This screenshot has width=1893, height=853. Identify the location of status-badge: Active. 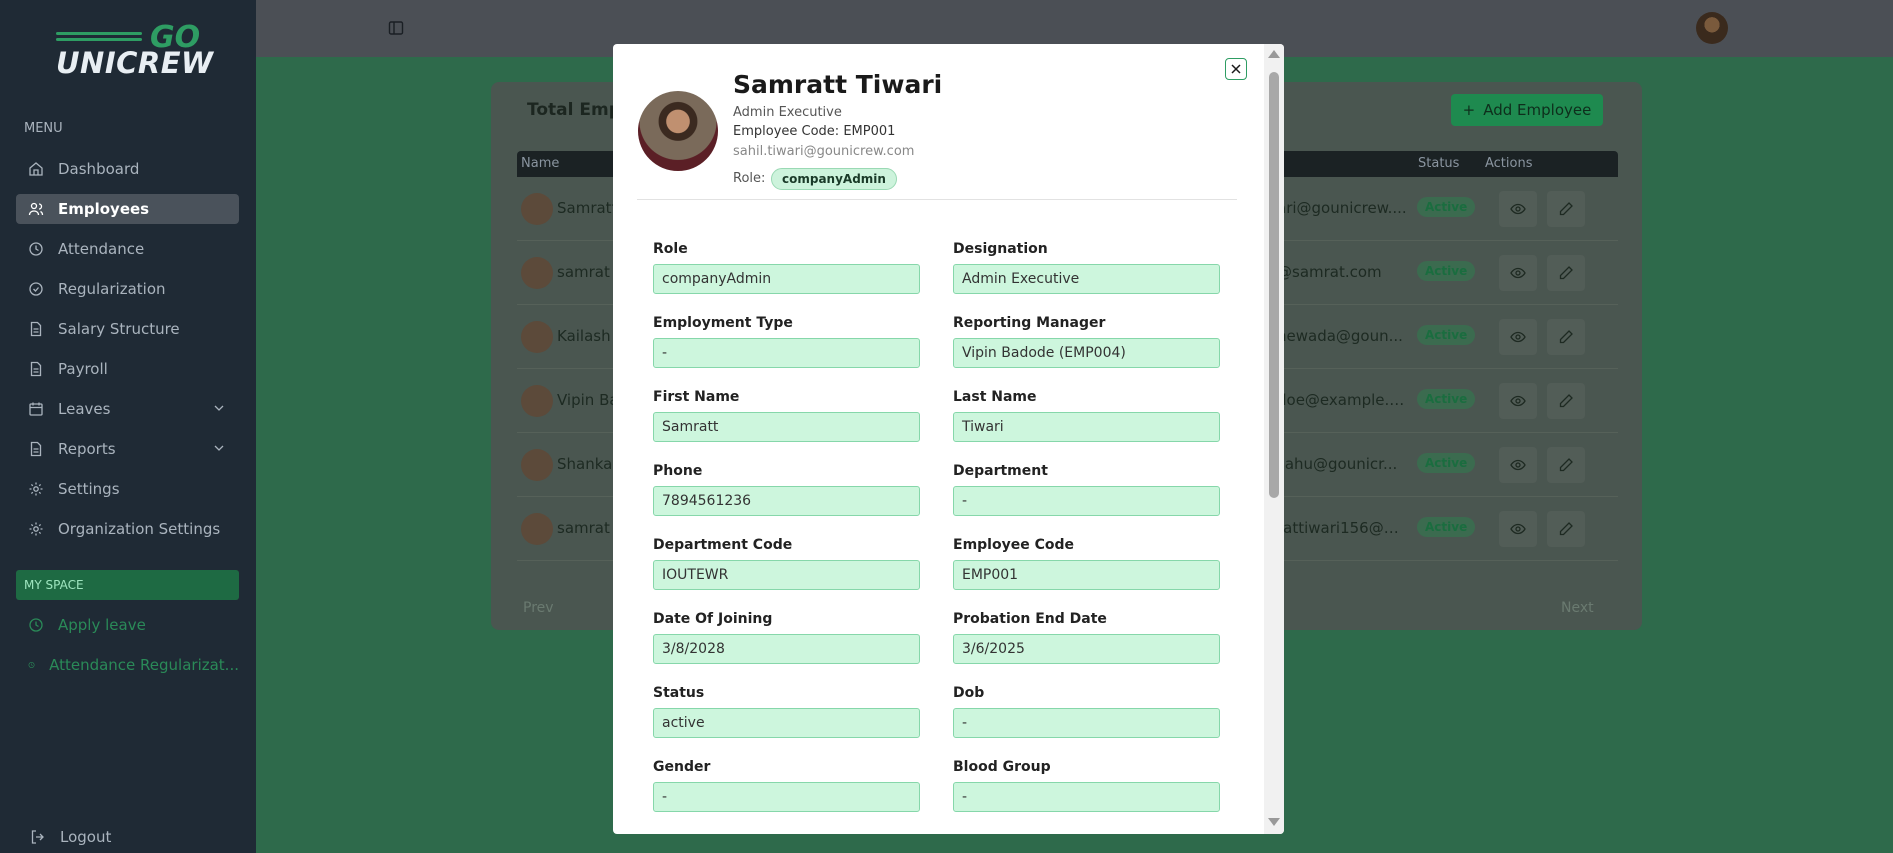
(1446, 207).